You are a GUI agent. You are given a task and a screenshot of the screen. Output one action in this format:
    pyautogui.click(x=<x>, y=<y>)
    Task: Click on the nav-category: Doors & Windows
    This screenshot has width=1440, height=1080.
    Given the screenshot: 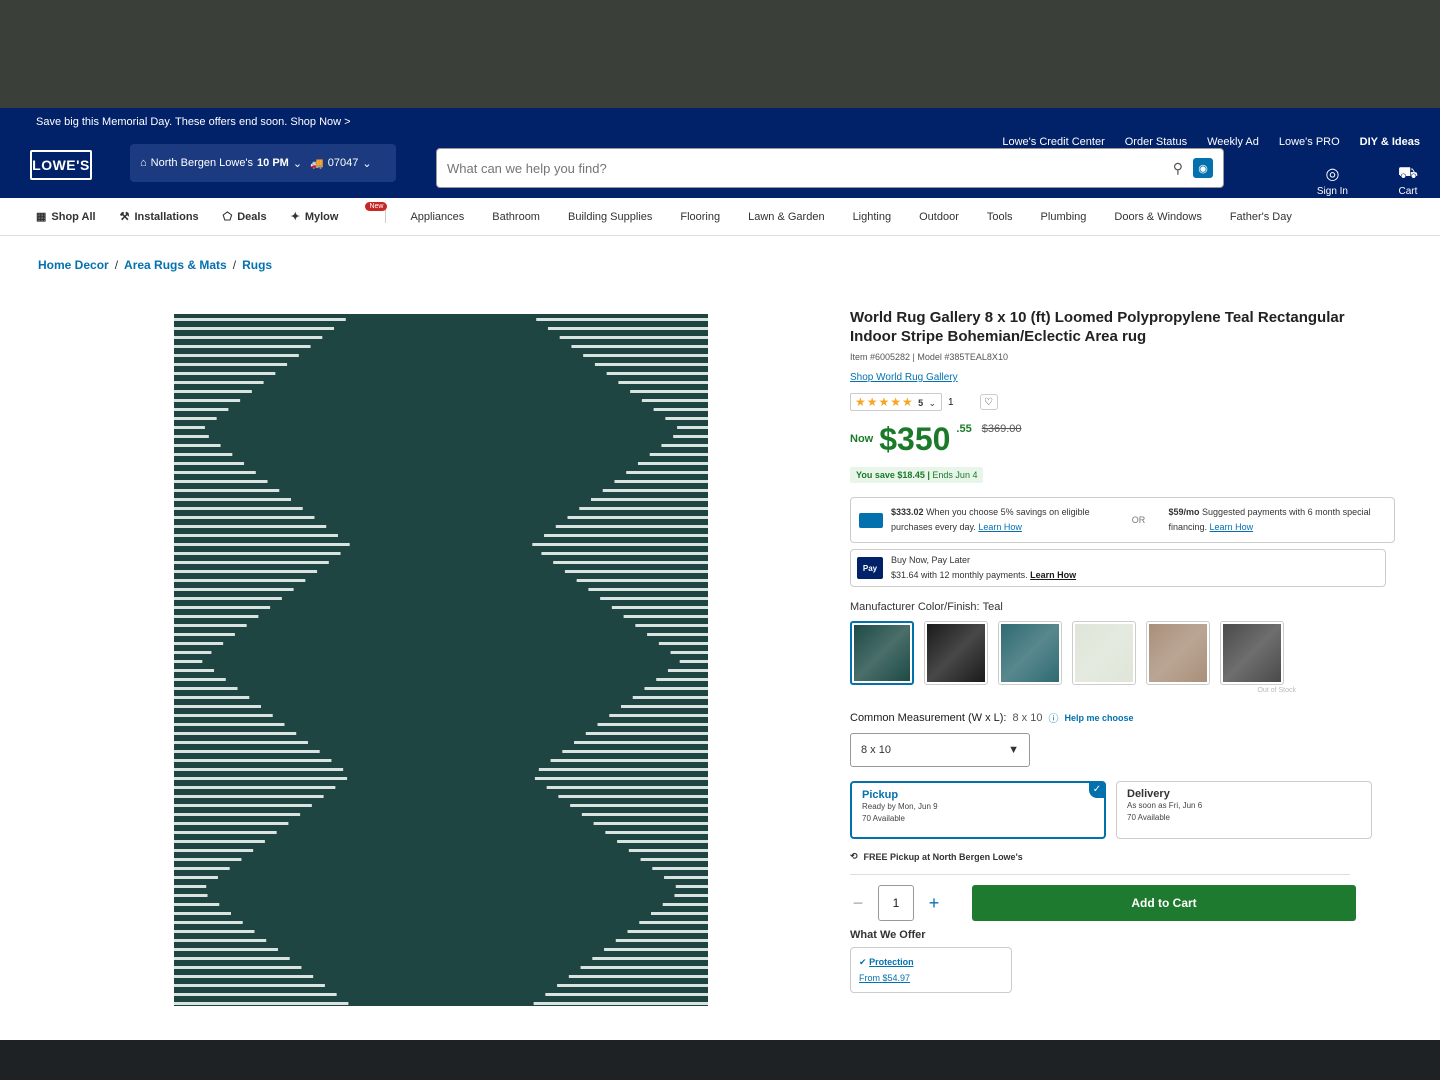 What is the action you would take?
    pyautogui.click(x=1157, y=217)
    